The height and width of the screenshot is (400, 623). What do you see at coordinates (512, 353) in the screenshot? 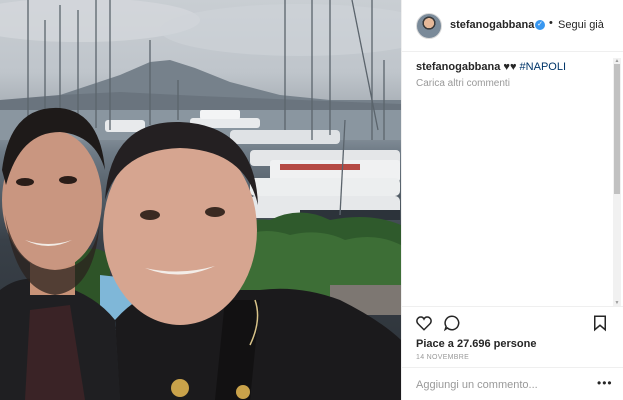
I see `post-actions: Piace a 27.696 persone 14 NOVEMBRE •••` at bounding box center [512, 353].